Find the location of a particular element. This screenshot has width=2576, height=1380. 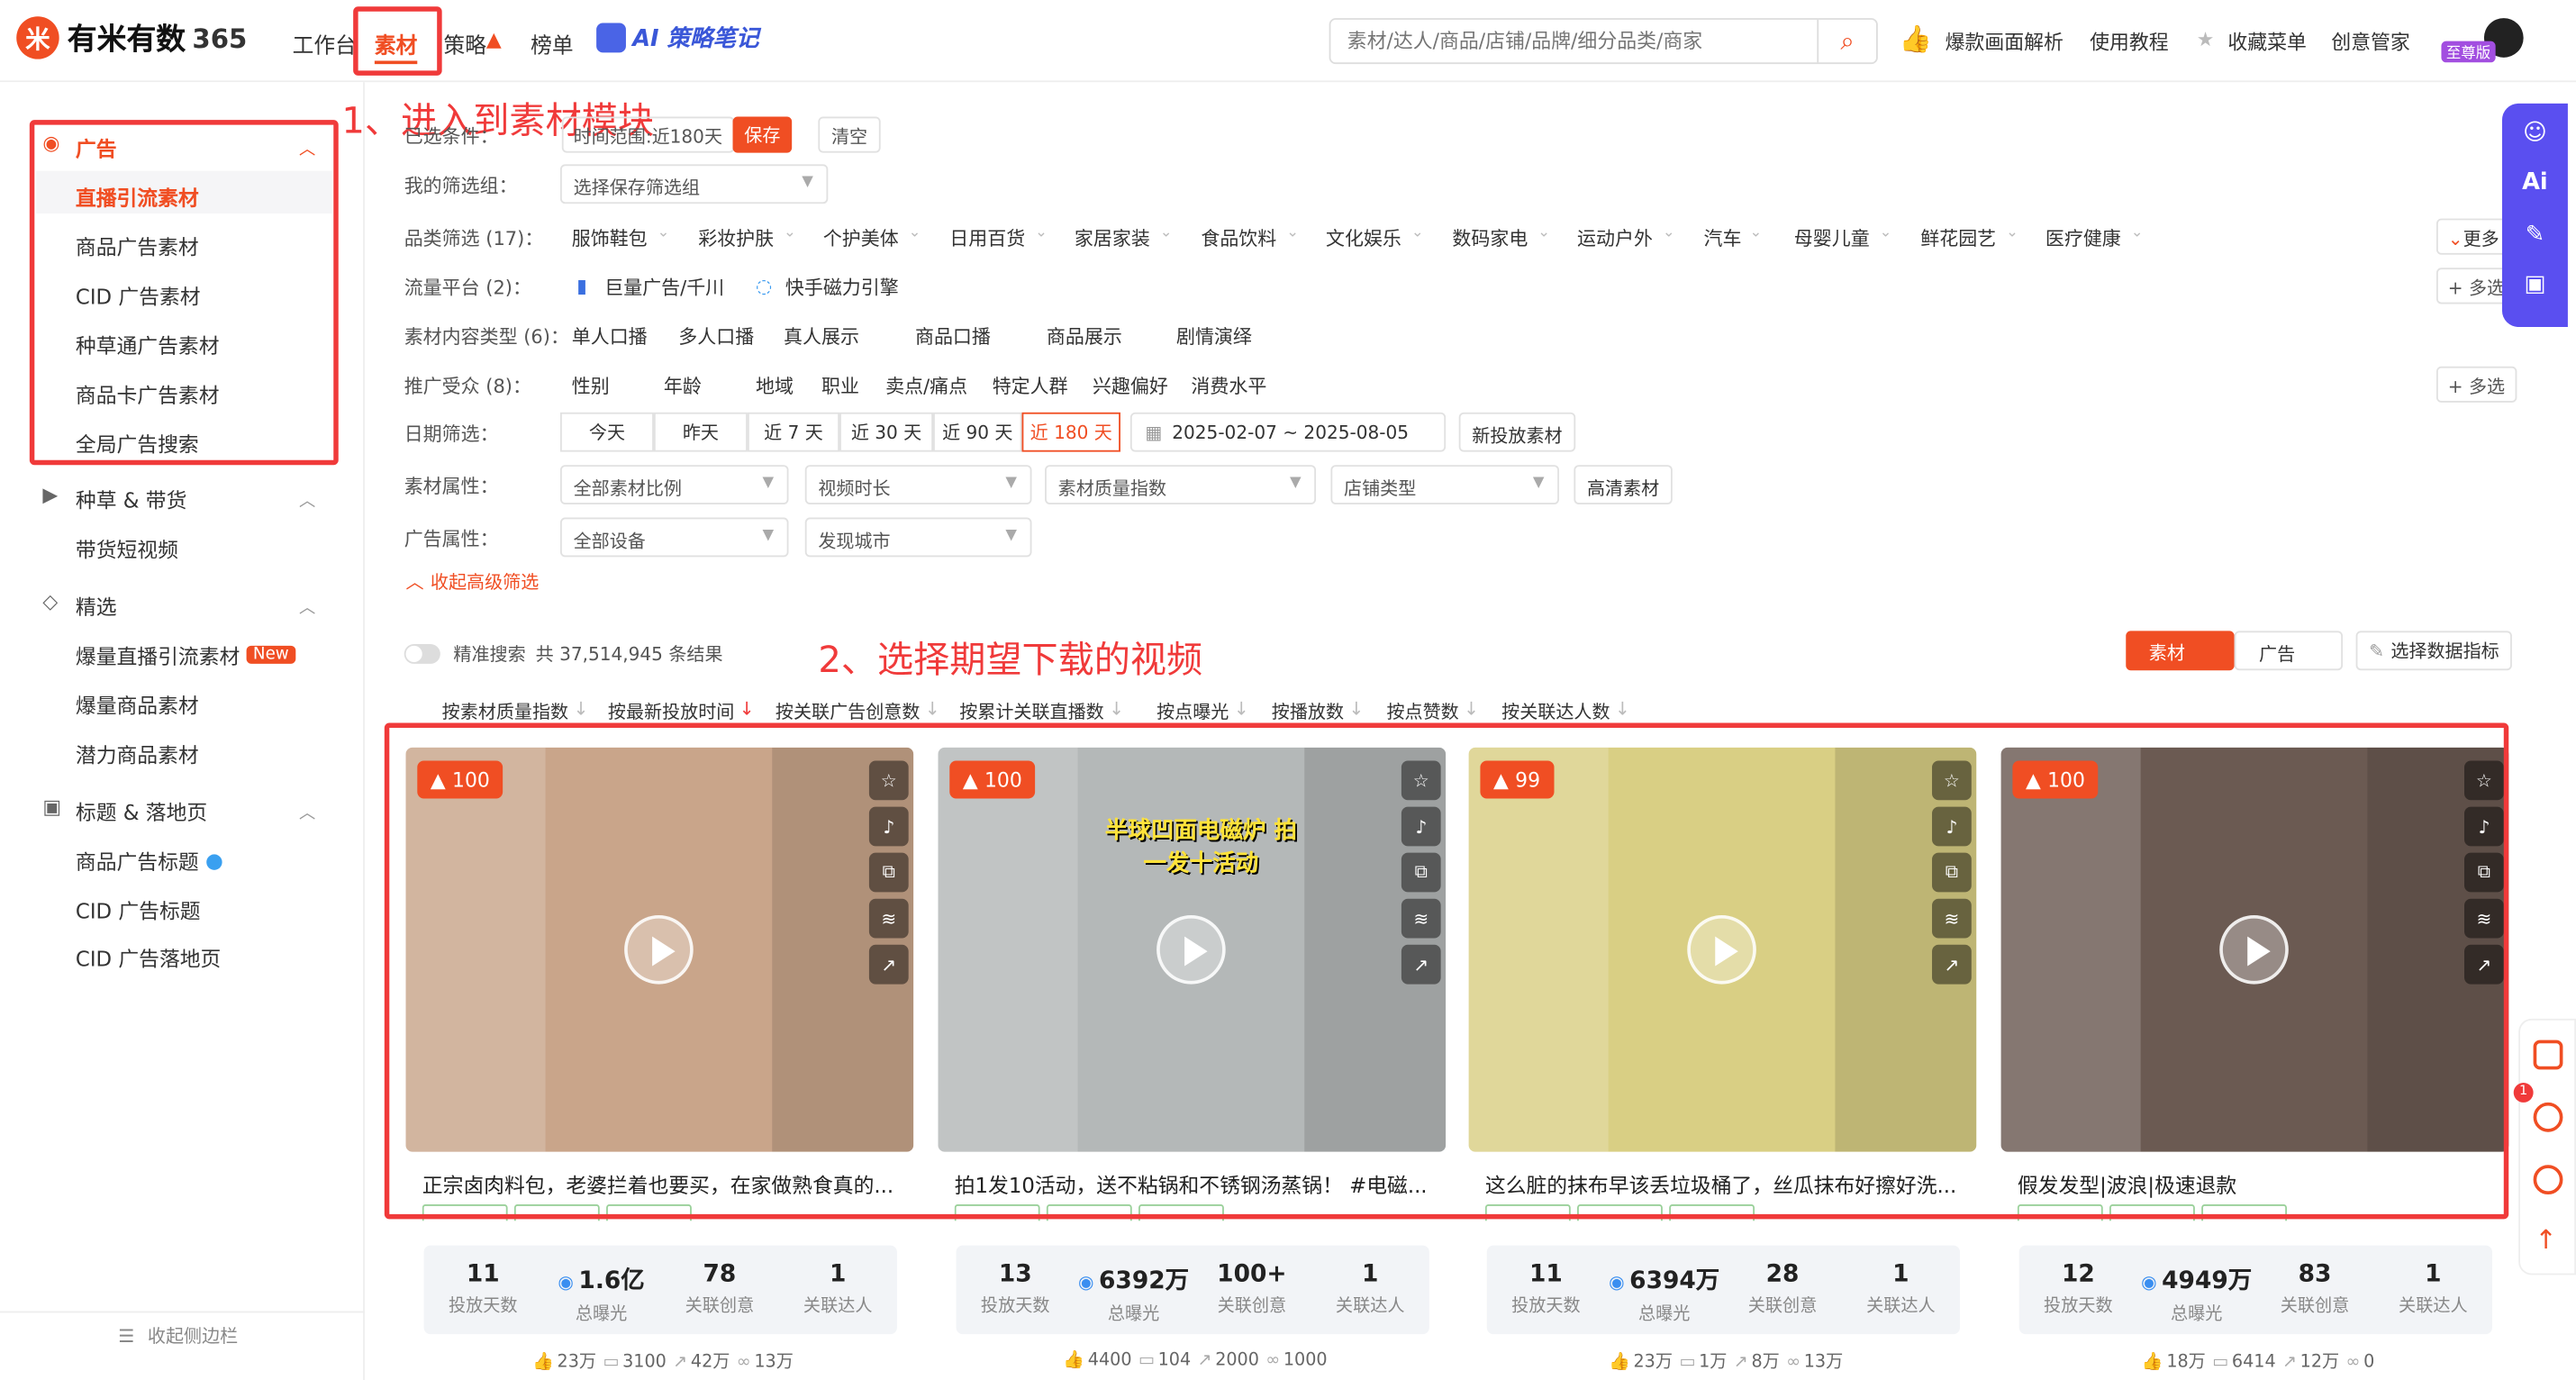

nav-ranking: 榜单 is located at coordinates (552, 43).